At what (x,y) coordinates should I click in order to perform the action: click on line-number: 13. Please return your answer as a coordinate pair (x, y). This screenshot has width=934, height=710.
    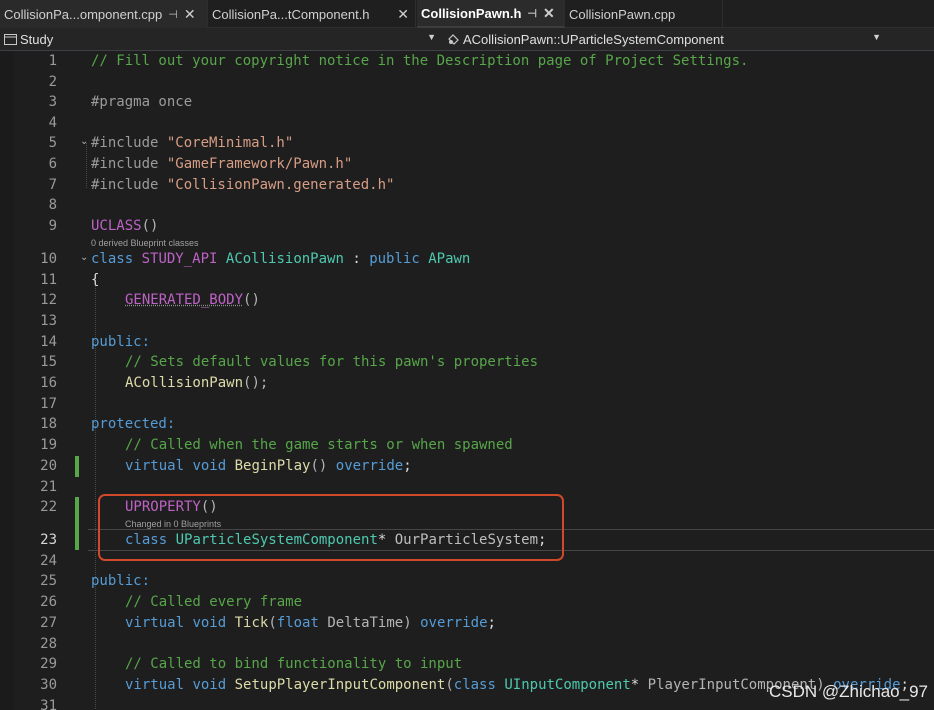
    Looking at the image, I should click on (48, 321).